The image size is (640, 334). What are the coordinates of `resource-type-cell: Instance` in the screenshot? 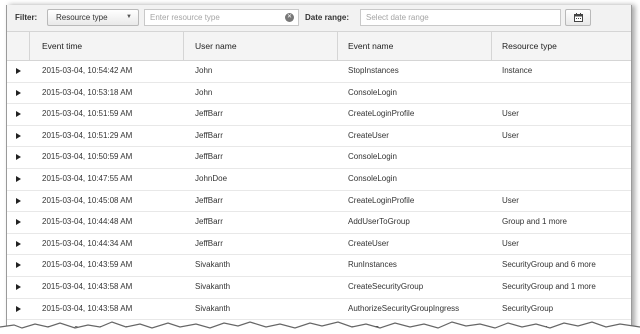 It's located at (517, 70).